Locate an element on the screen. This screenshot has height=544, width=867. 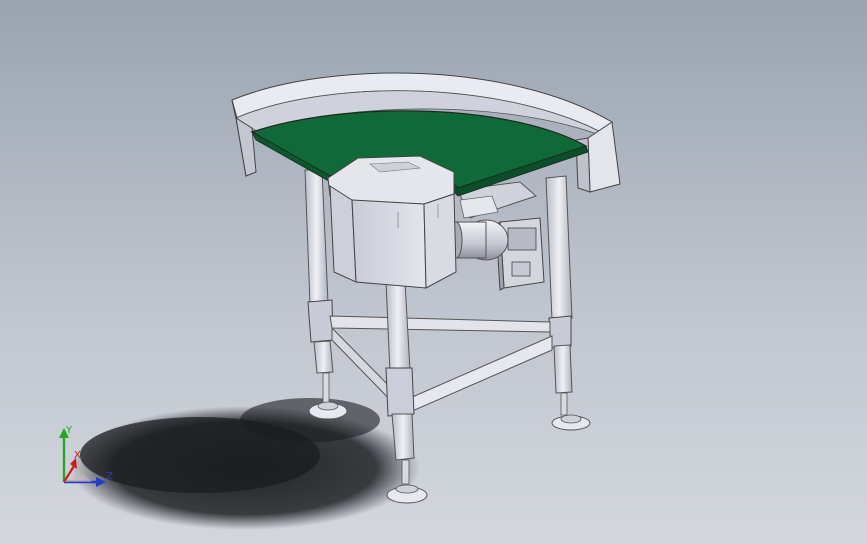
center-hub-housing is located at coordinates (392, 222).